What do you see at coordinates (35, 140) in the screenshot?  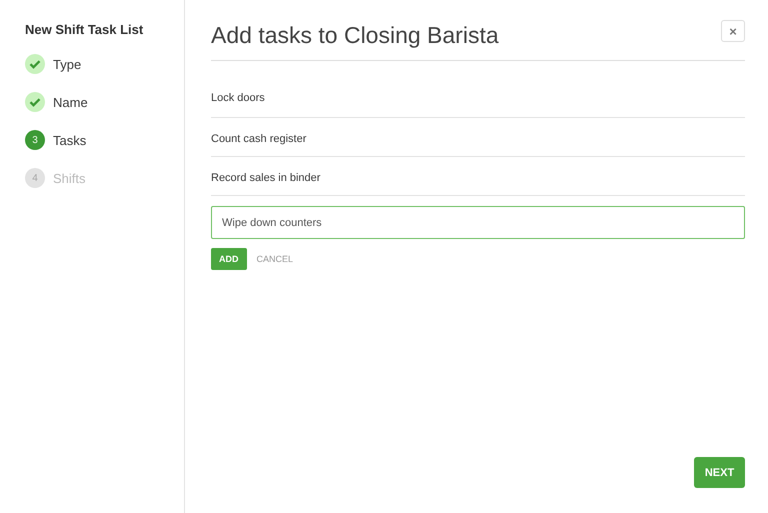 I see `step-number: 3` at bounding box center [35, 140].